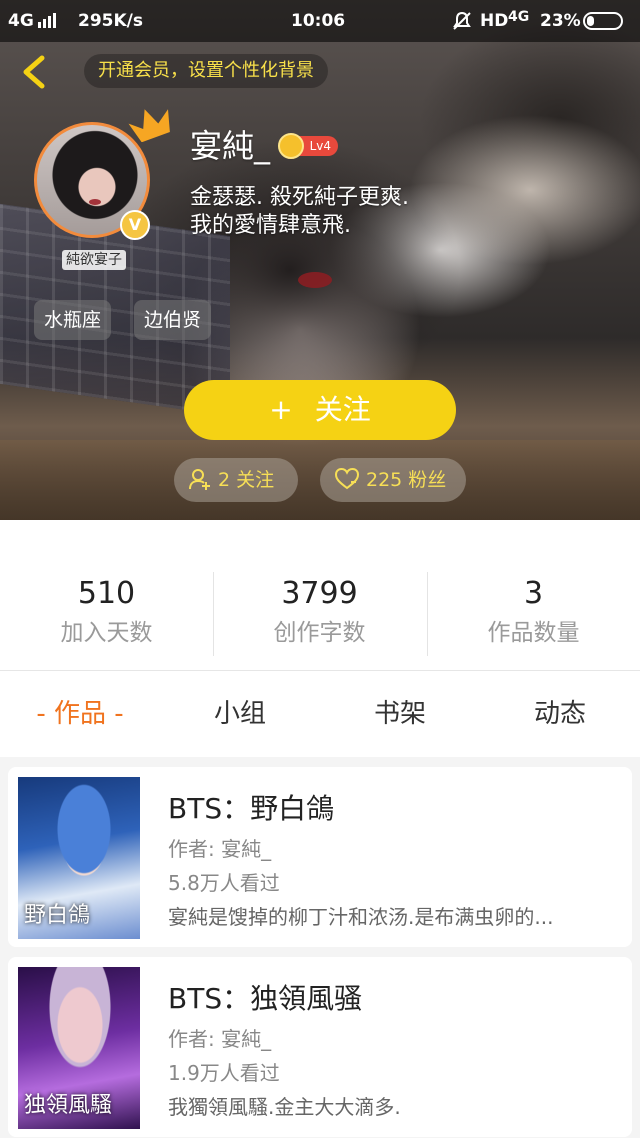 This screenshot has height=1138, width=640. I want to click on work-views: 1.9万人看过, so click(224, 1073).